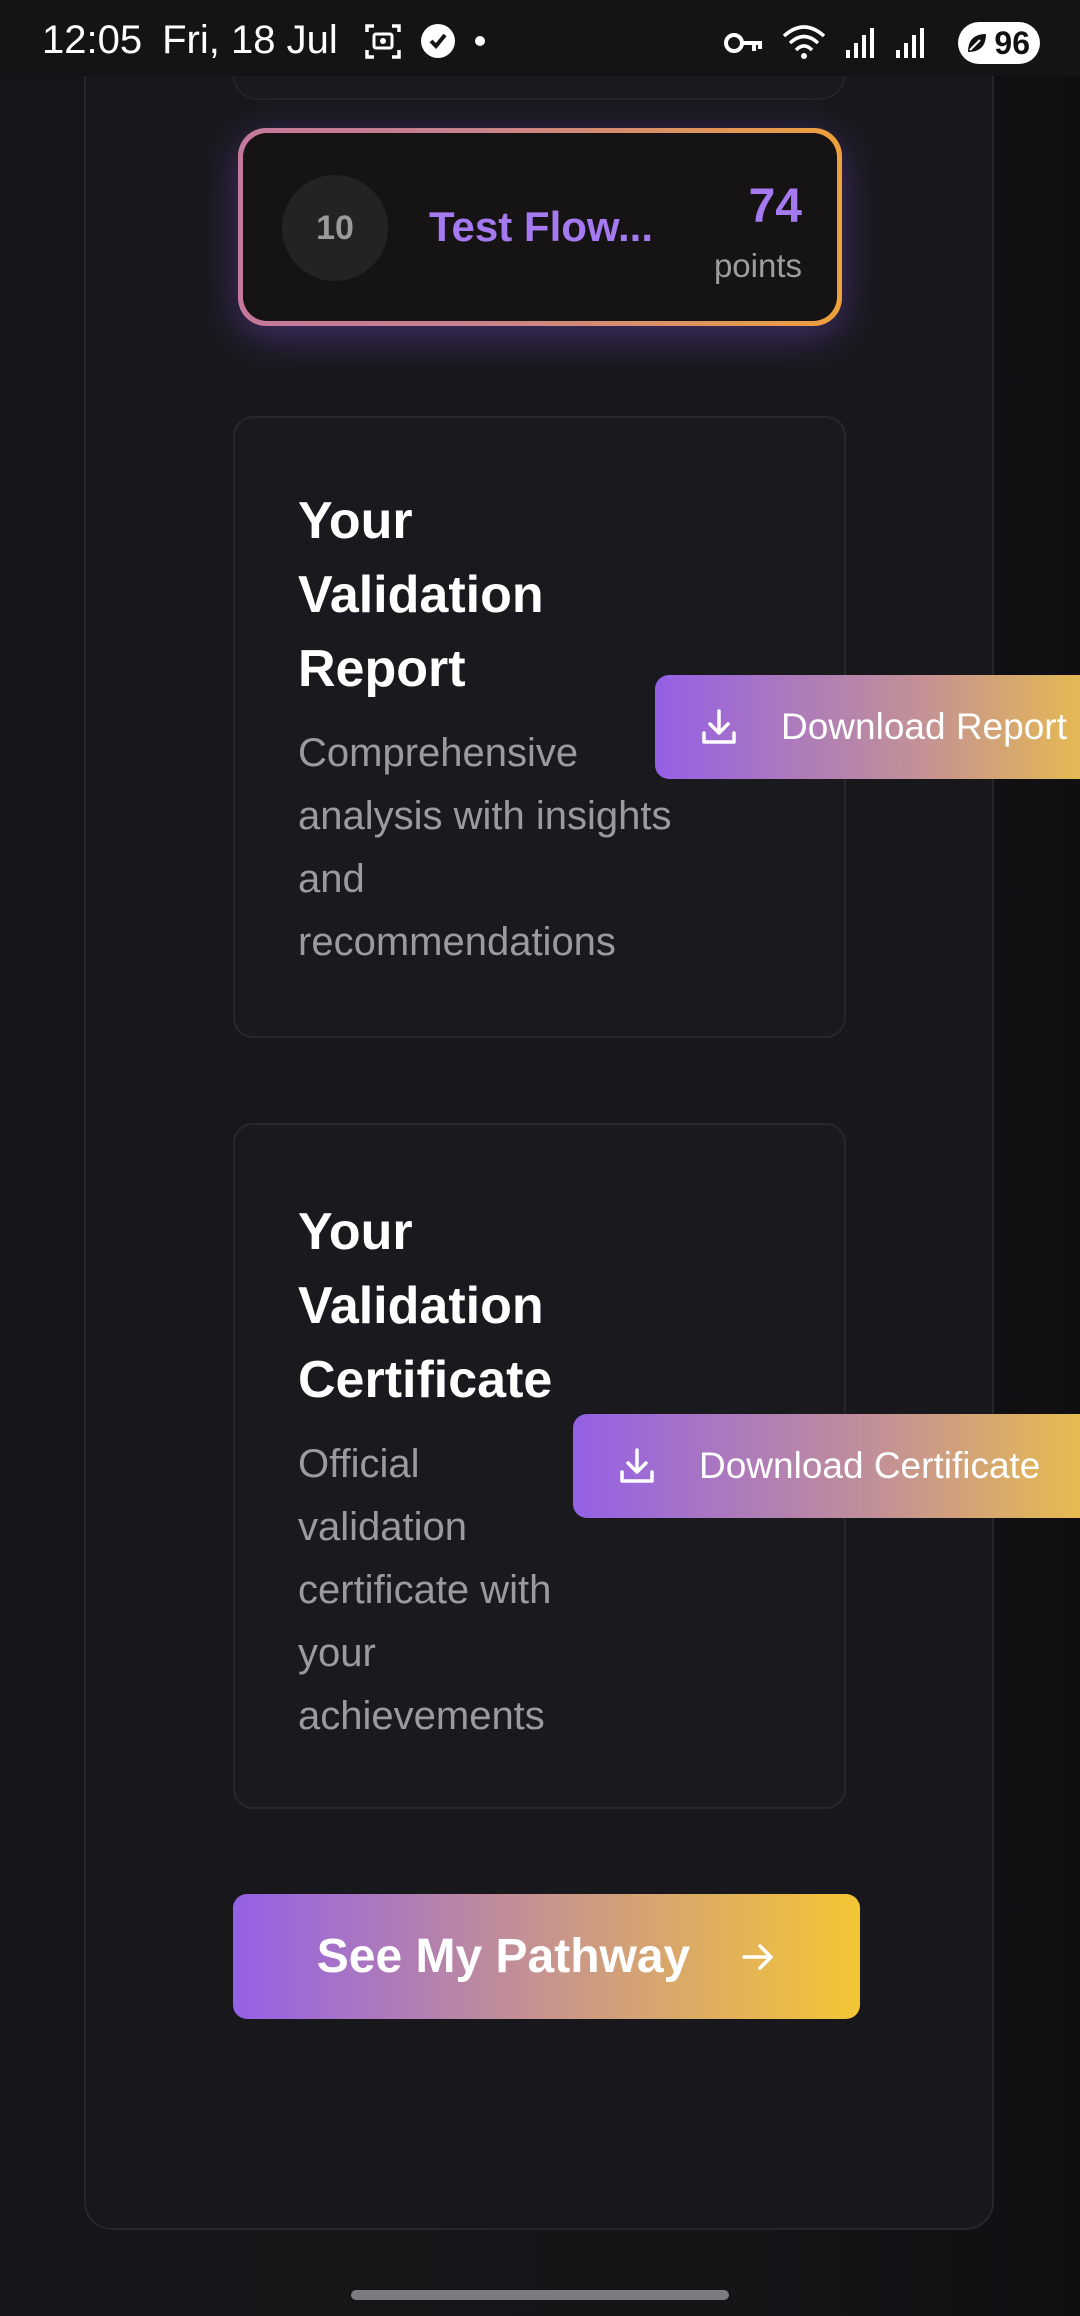 This screenshot has width=1080, height=2316. I want to click on wifi-icon, so click(804, 43).